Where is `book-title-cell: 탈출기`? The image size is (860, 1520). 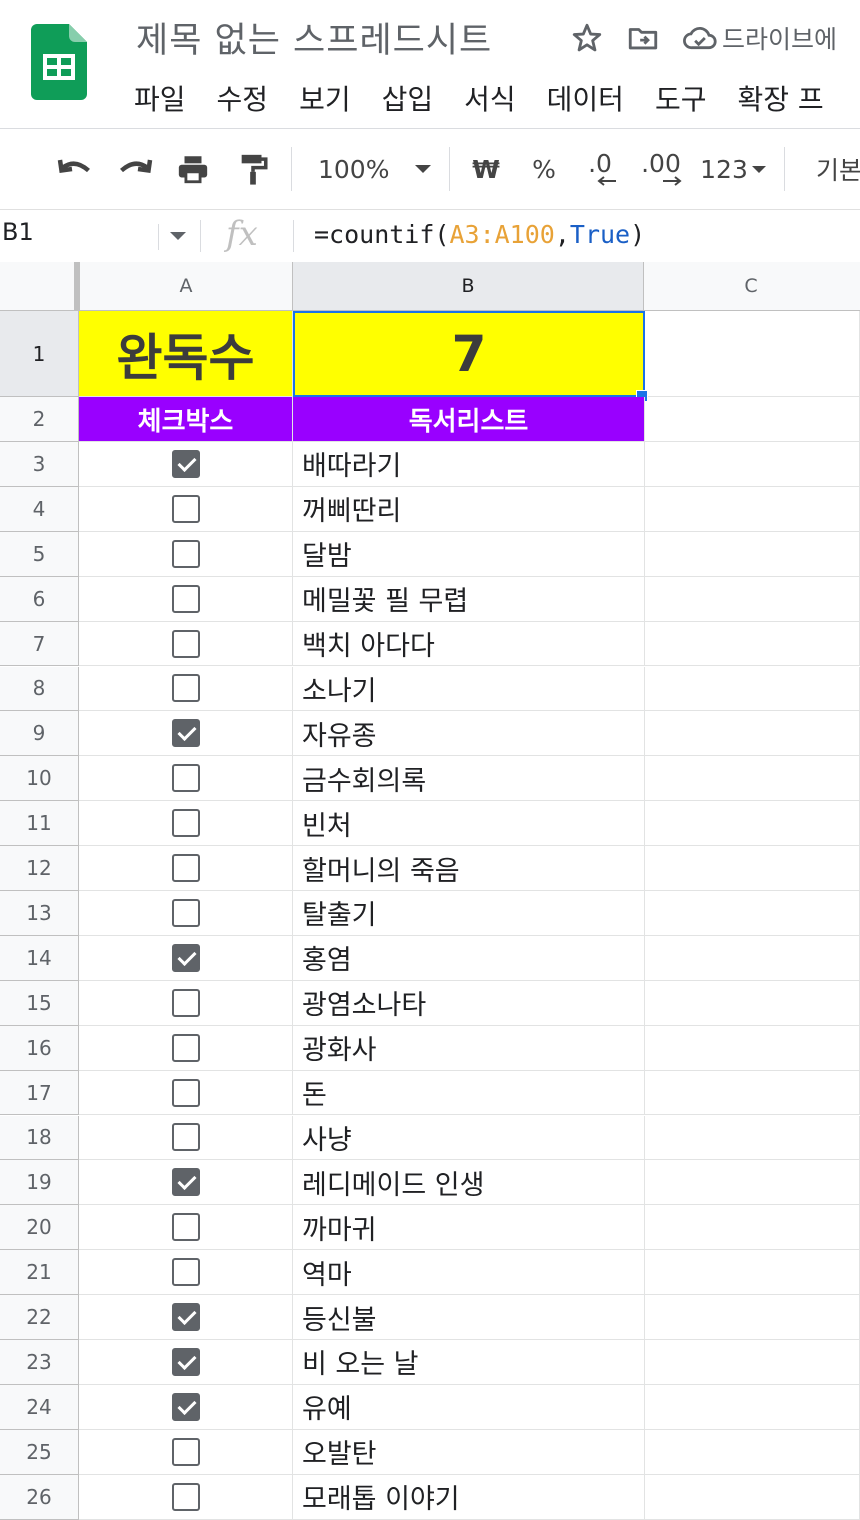 book-title-cell: 탈출기 is located at coordinates (469, 913).